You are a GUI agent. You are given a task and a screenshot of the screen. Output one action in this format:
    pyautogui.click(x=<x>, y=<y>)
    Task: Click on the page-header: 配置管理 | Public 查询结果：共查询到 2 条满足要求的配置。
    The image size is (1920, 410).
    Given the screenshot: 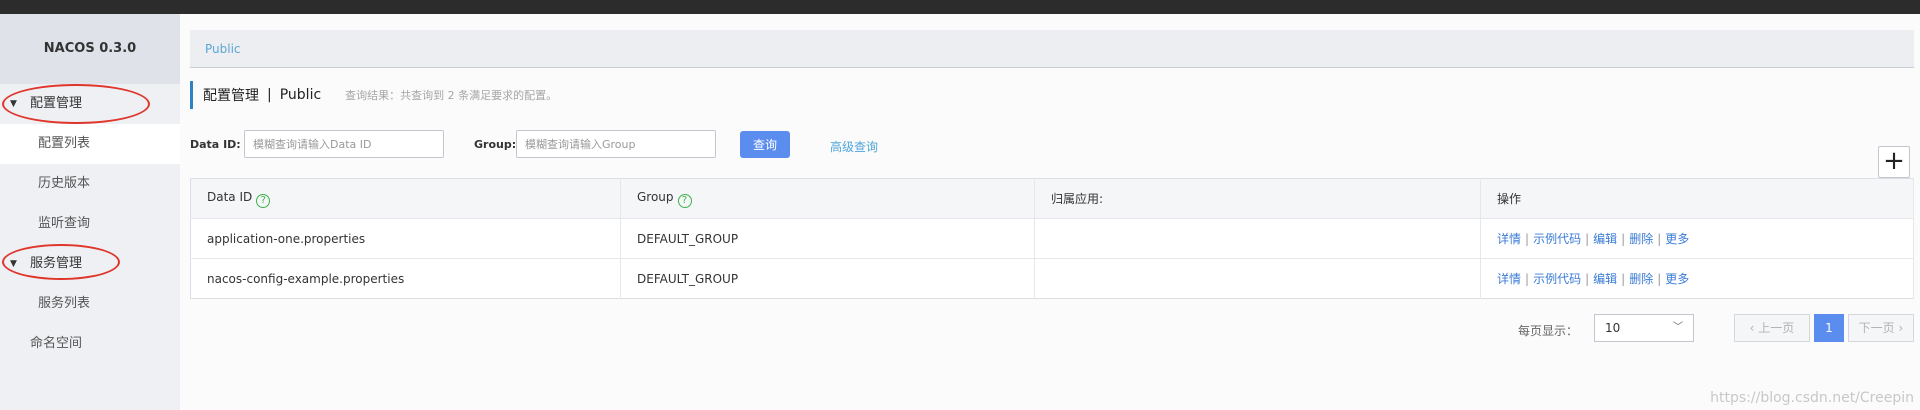 What is the action you would take?
    pyautogui.click(x=373, y=95)
    